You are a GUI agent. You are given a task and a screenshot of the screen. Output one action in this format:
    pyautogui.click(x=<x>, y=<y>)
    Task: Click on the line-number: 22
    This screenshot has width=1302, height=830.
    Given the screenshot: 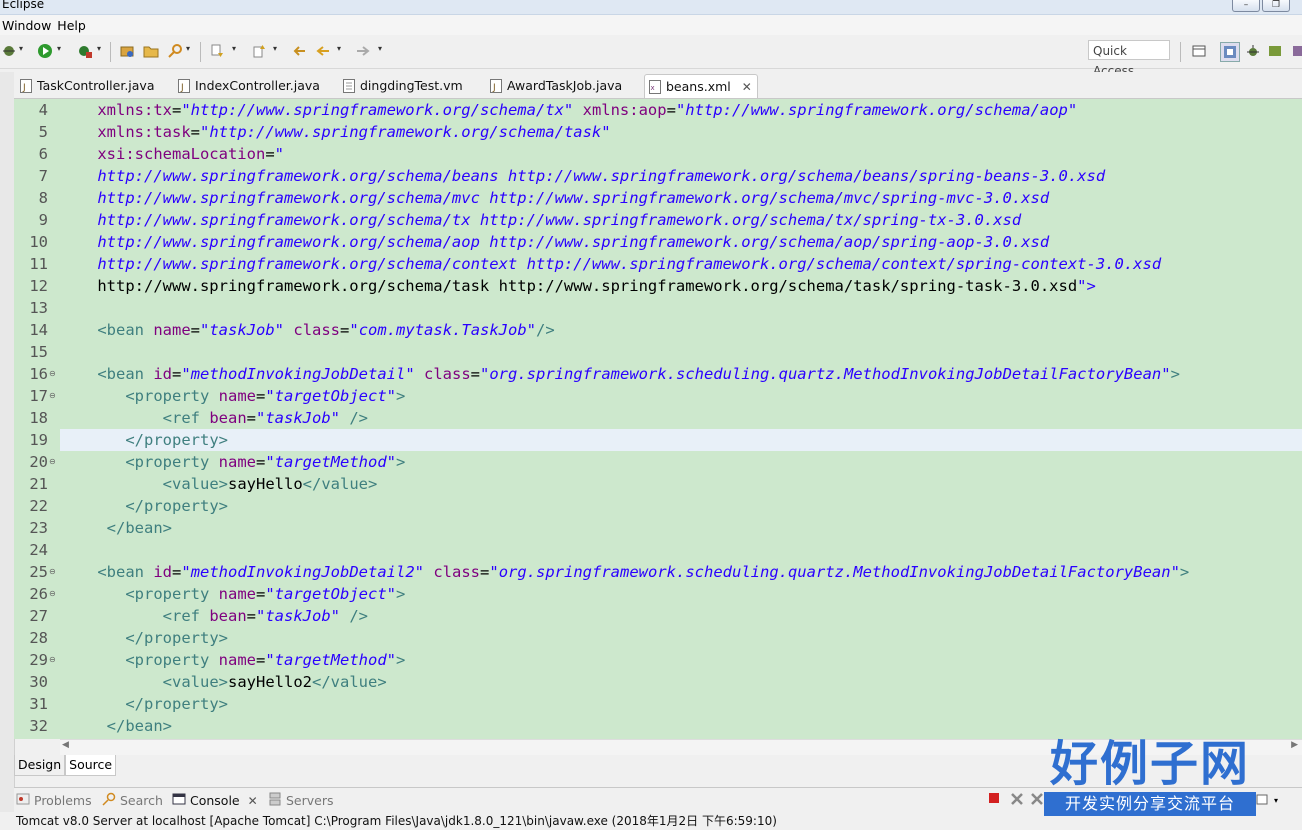 What is the action you would take?
    pyautogui.click(x=38, y=506)
    